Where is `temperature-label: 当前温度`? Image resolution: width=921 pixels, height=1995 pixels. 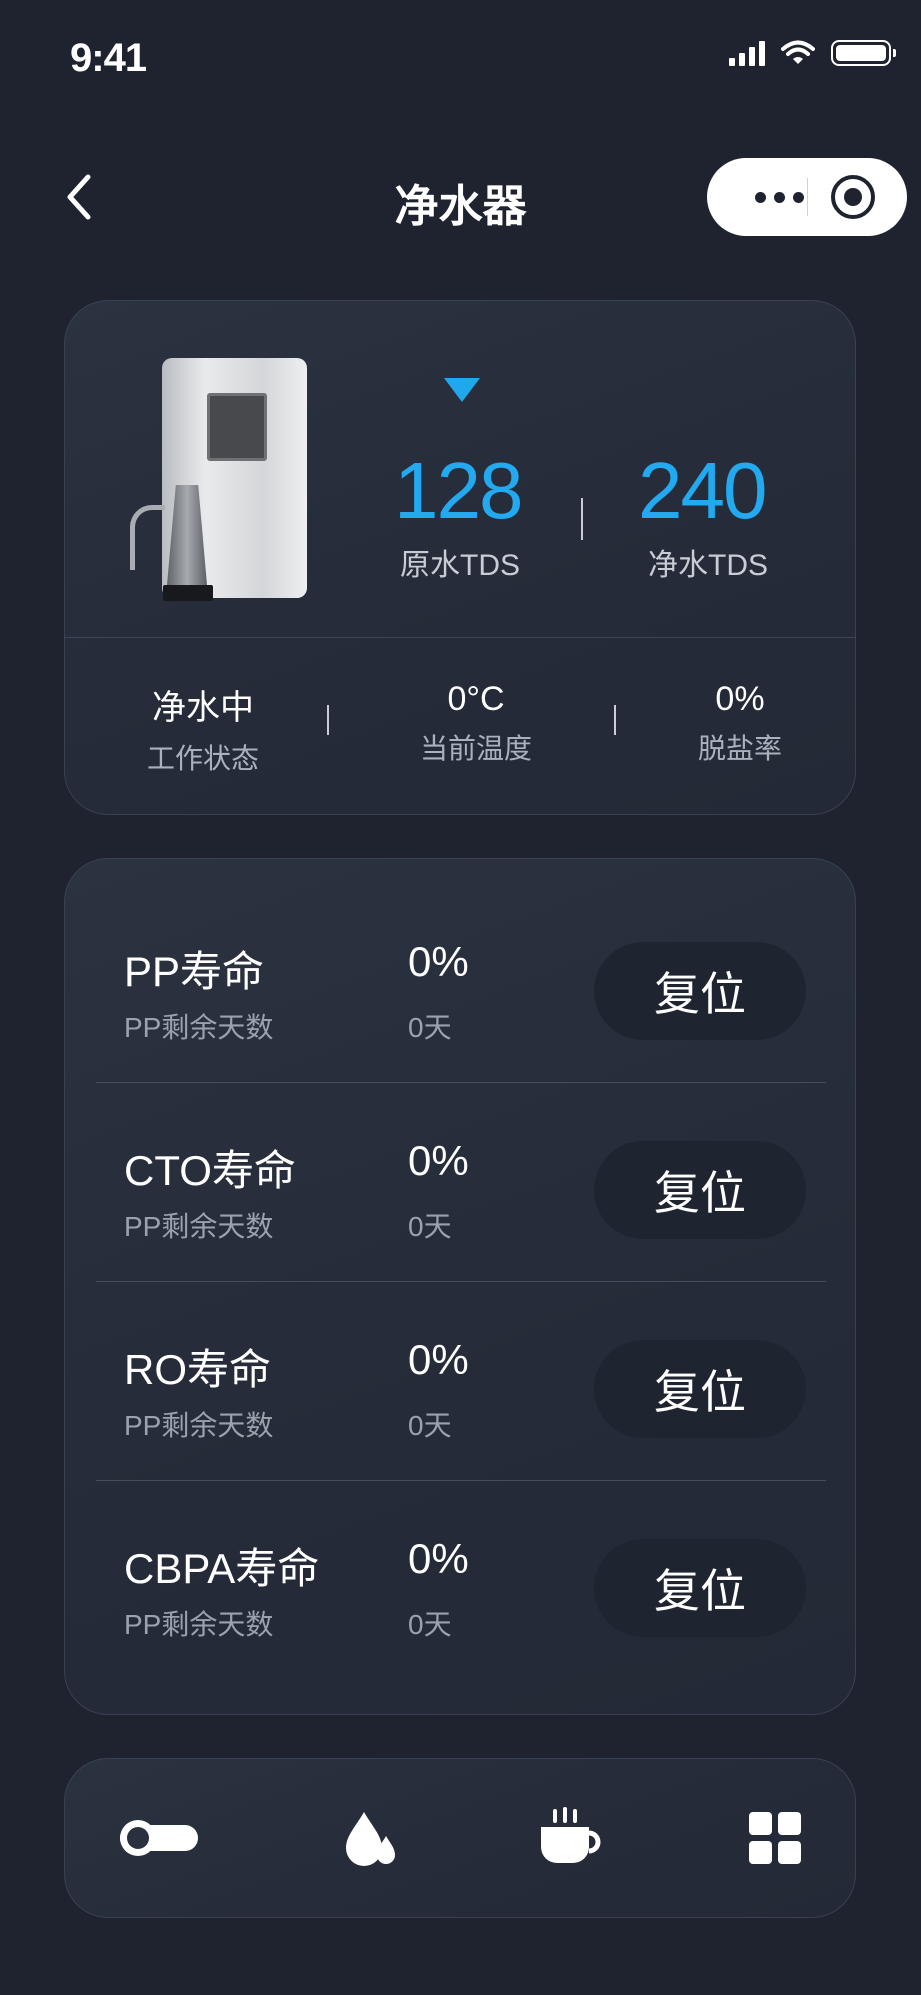
temperature-label: 当前温度 is located at coordinates (475, 748).